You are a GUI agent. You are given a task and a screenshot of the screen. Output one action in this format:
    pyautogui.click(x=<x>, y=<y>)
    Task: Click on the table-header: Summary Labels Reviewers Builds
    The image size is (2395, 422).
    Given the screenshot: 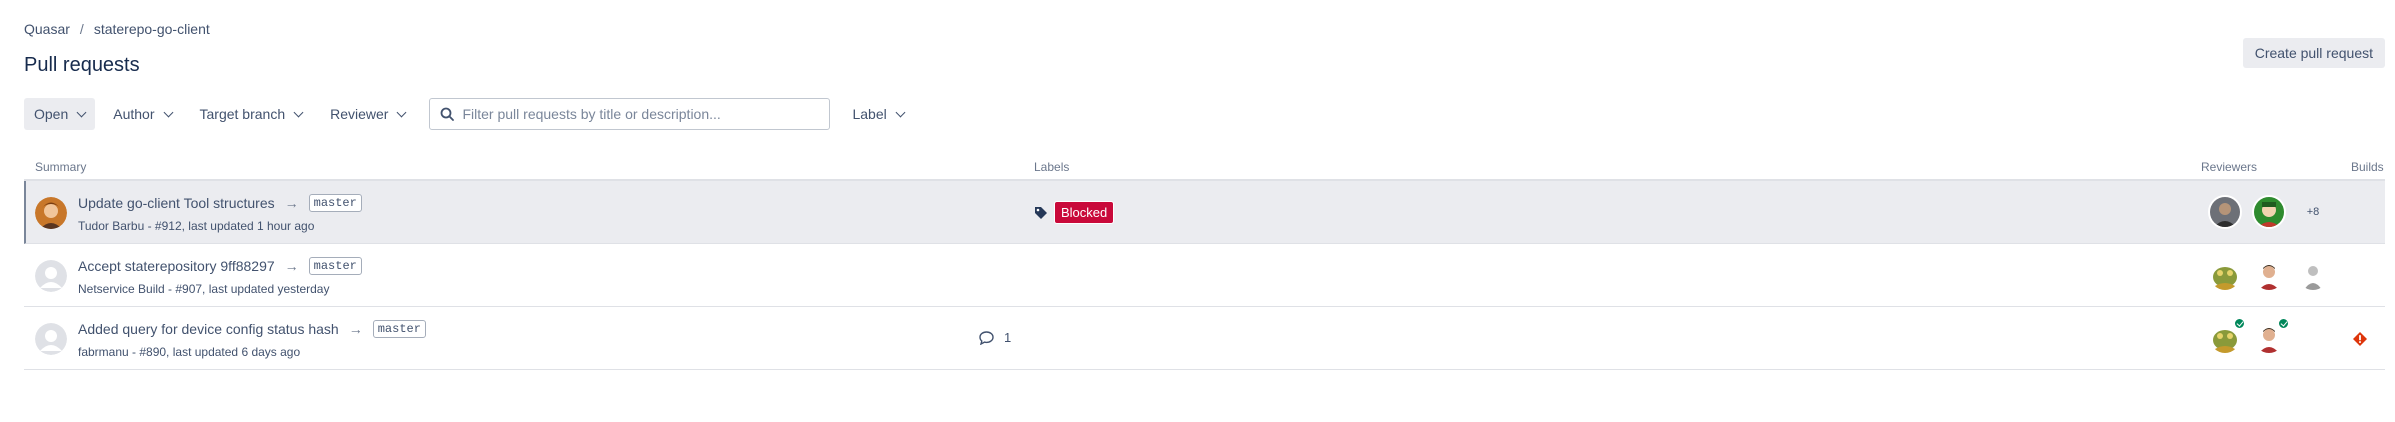 What is the action you would take?
    pyautogui.click(x=1204, y=166)
    